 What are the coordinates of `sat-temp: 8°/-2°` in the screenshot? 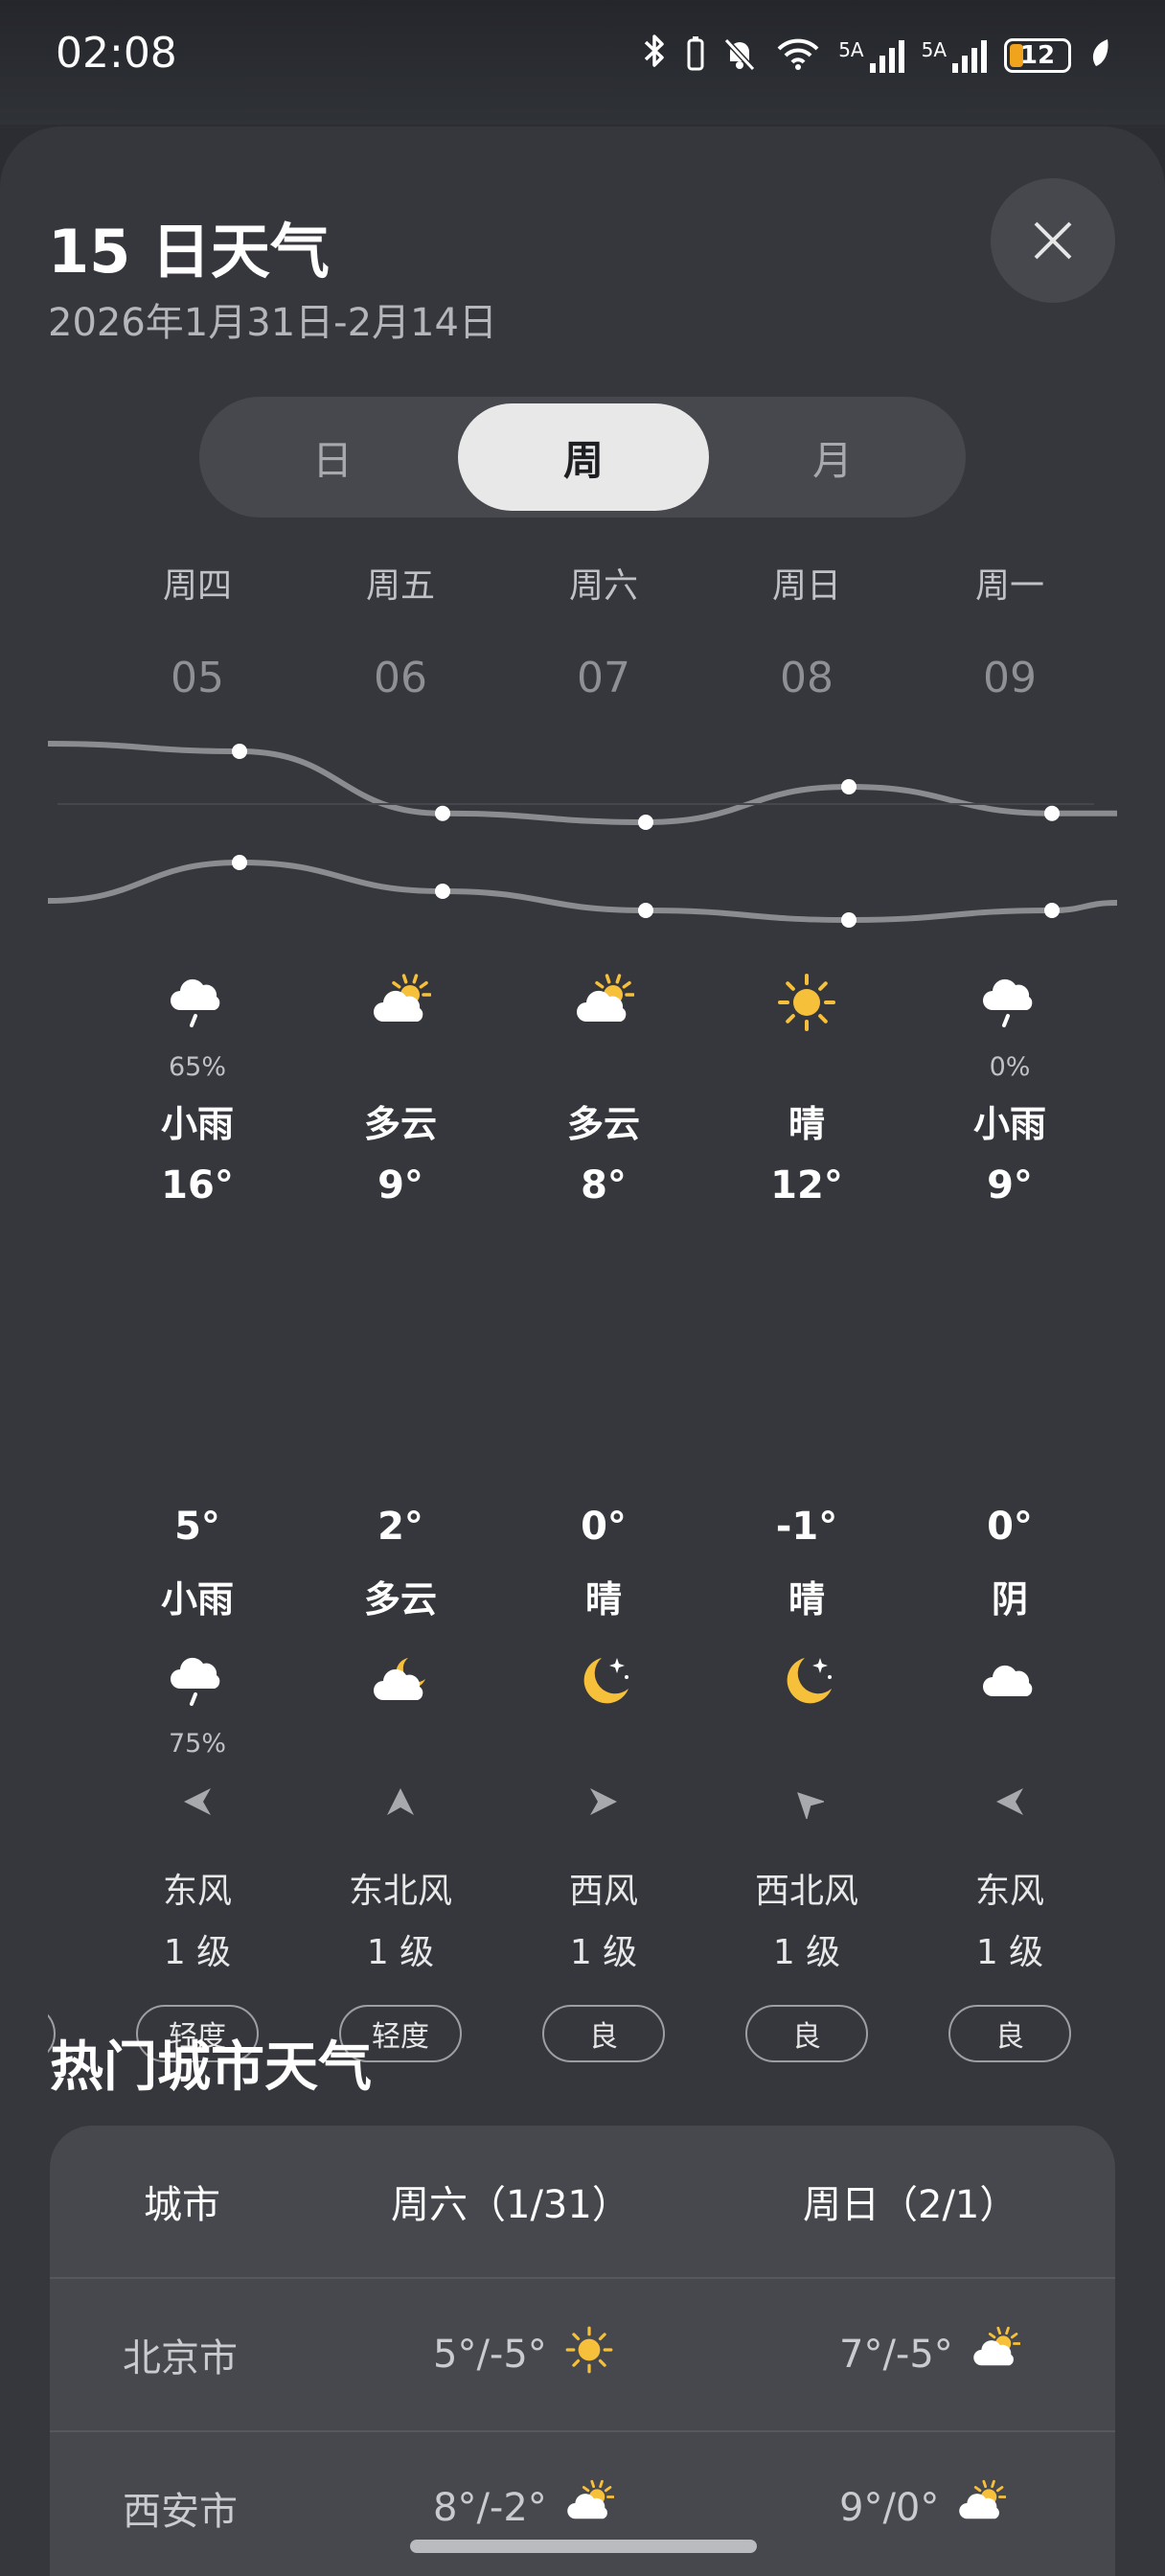 It's located at (490, 2508).